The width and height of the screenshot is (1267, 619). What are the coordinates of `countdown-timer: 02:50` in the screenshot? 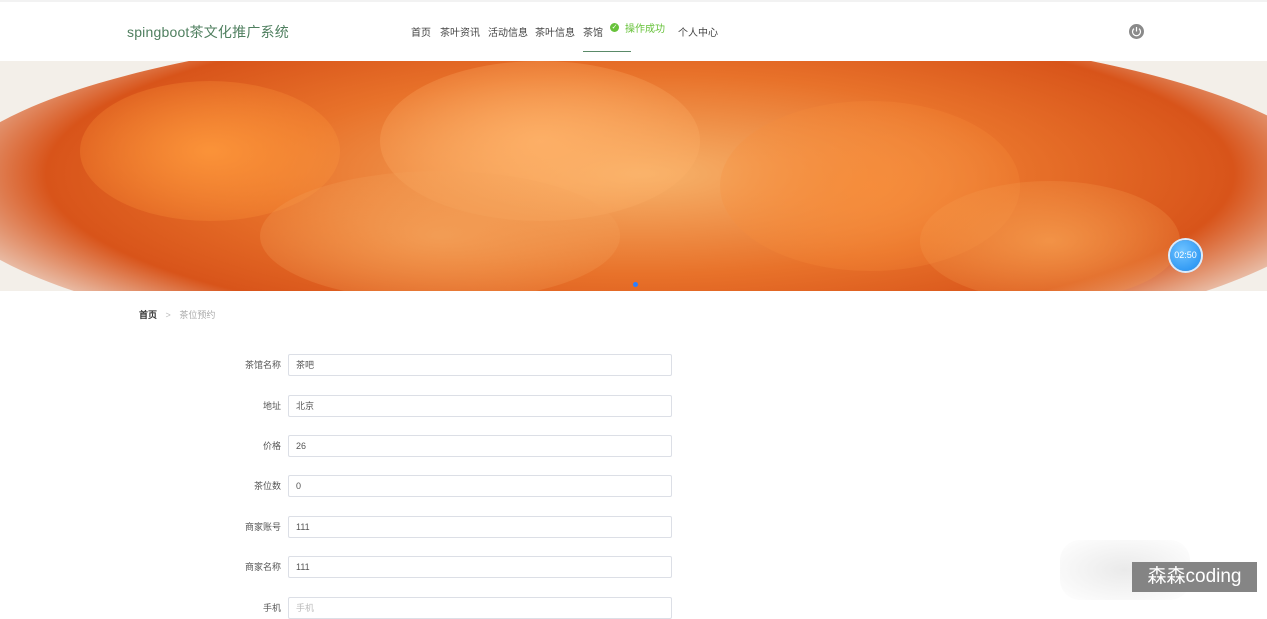 It's located at (1185, 255).